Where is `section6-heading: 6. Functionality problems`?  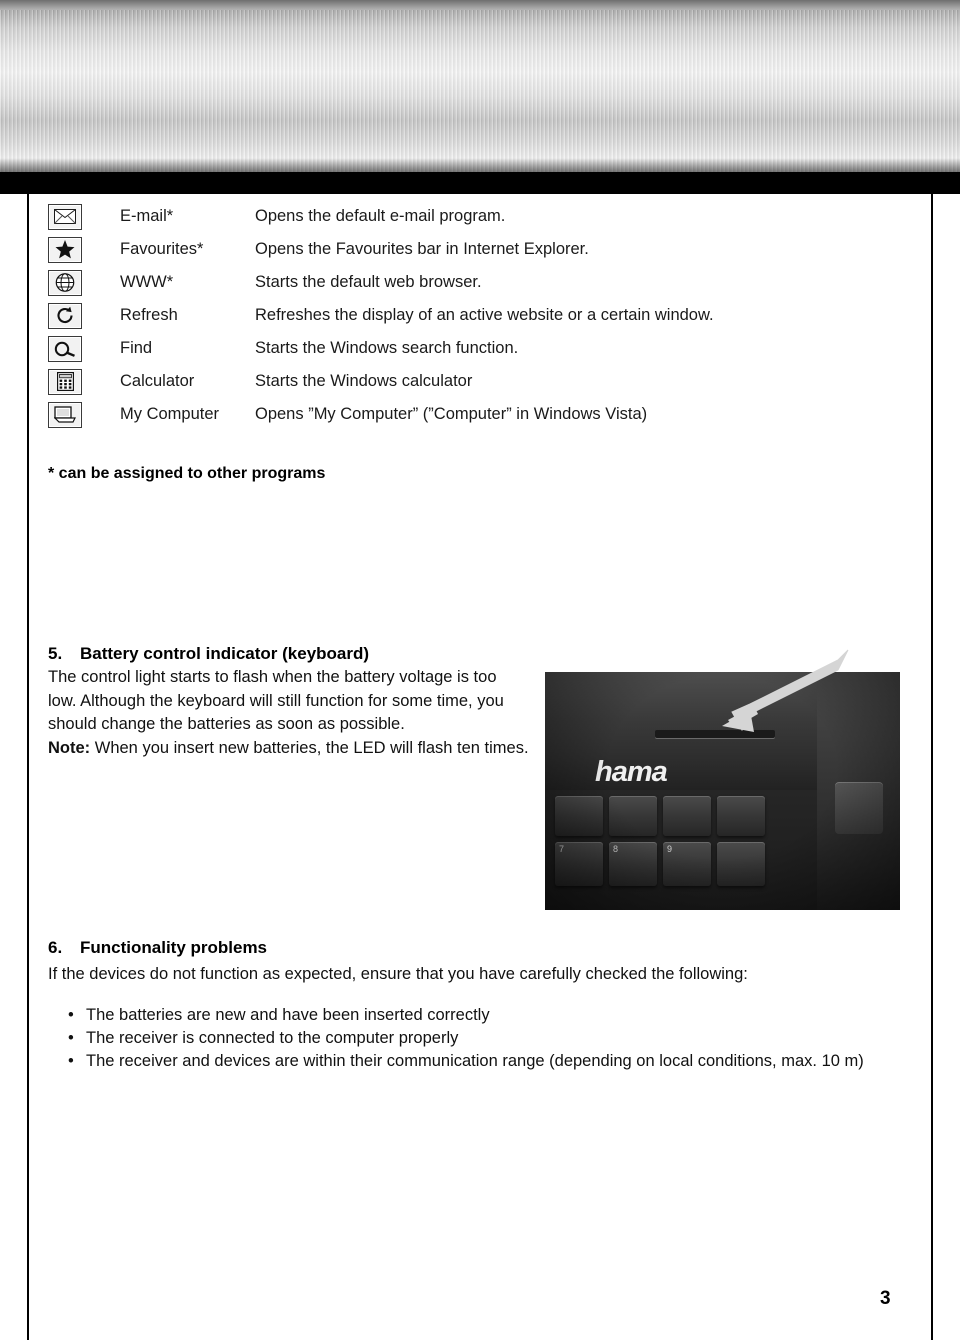
section6-heading: 6. Functionality problems is located at coordinates (483, 948).